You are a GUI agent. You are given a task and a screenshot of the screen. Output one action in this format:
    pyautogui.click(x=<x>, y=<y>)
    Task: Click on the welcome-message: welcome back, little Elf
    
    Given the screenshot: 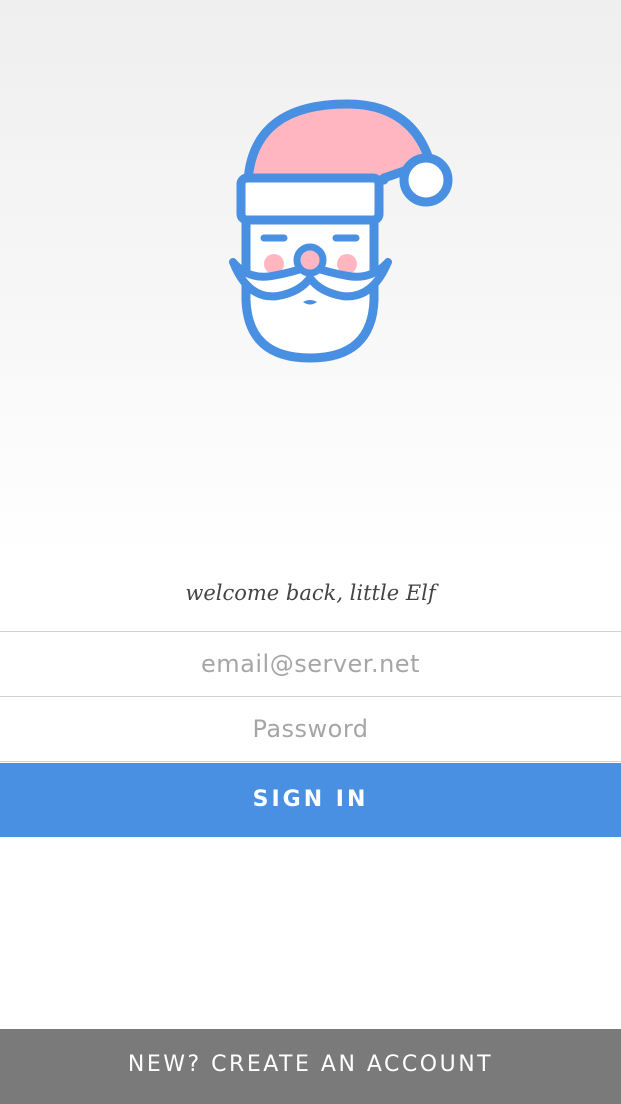 What is the action you would take?
    pyautogui.click(x=310, y=593)
    